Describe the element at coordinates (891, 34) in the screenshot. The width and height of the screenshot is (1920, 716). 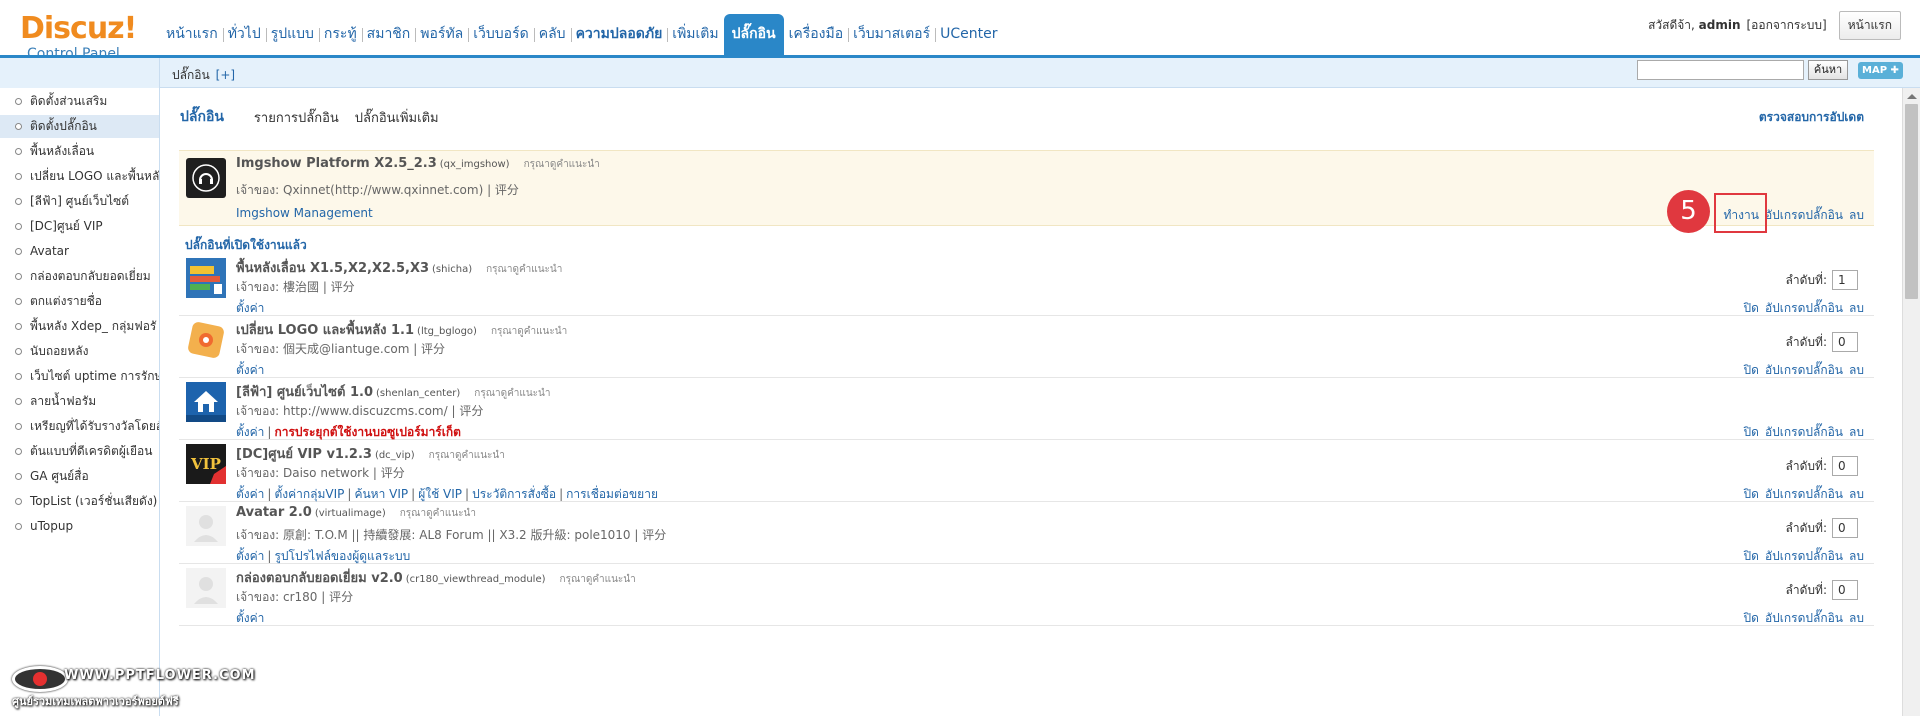
I see `nav-item-12: เว็บมาสเตอร์` at that location.